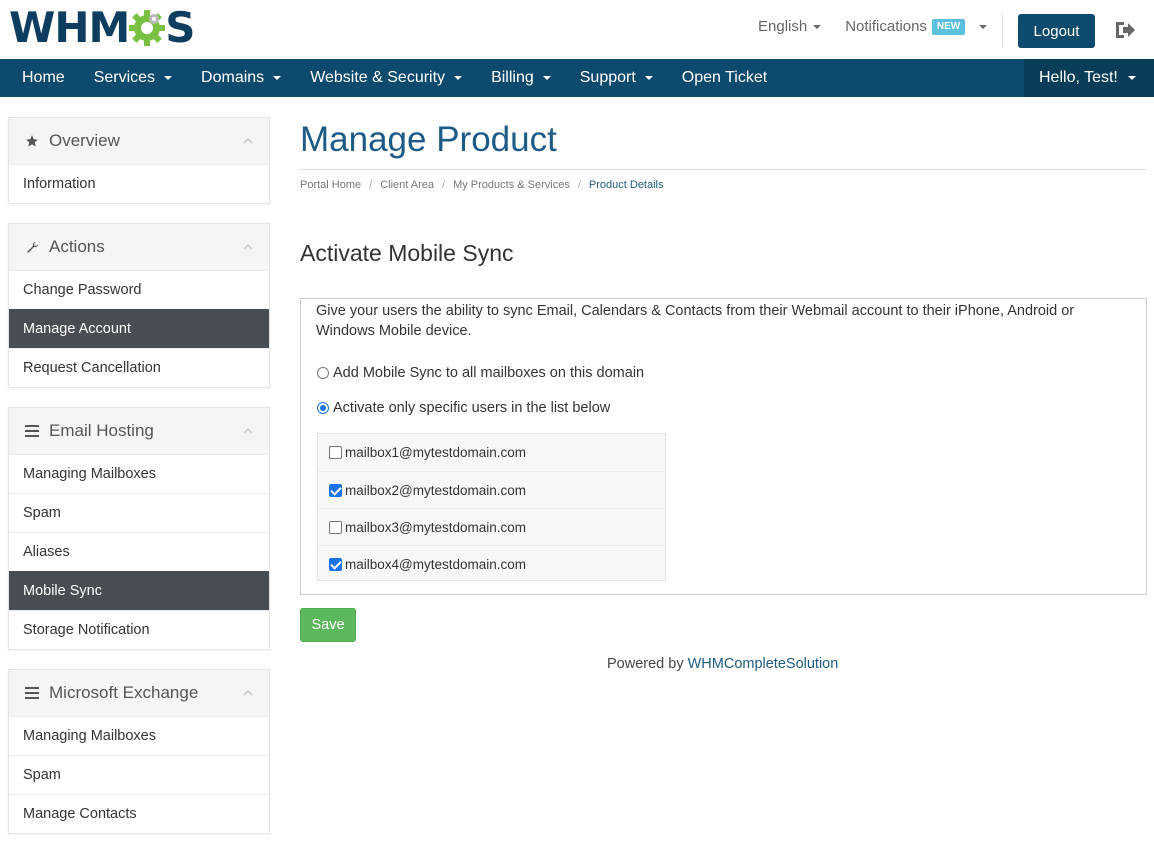  I want to click on nav-item-services: Services, so click(133, 78).